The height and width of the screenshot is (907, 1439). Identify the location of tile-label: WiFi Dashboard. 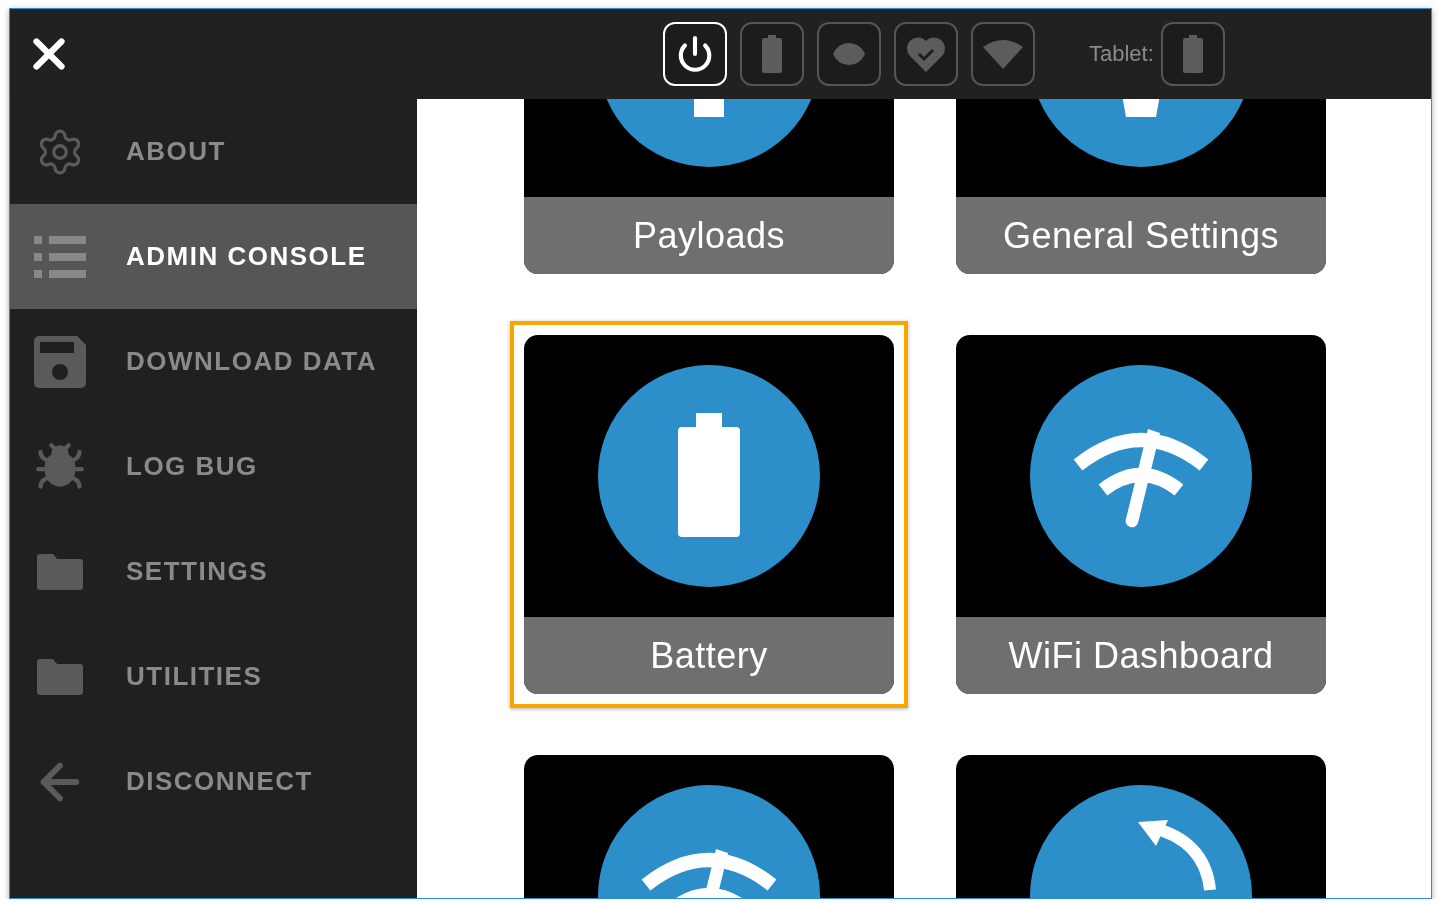
(1141, 655).